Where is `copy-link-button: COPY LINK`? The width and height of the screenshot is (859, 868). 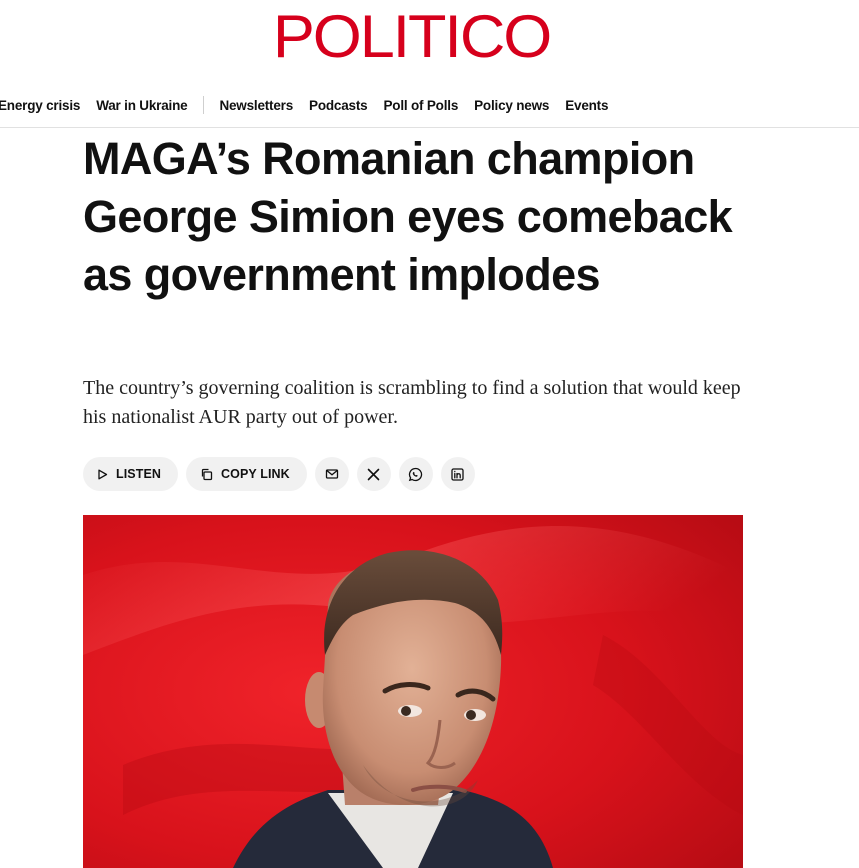 copy-link-button: COPY LINK is located at coordinates (246, 474).